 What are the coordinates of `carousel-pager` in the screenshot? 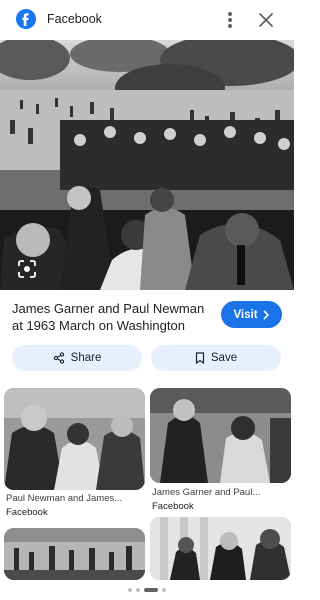 It's located at (147, 591).